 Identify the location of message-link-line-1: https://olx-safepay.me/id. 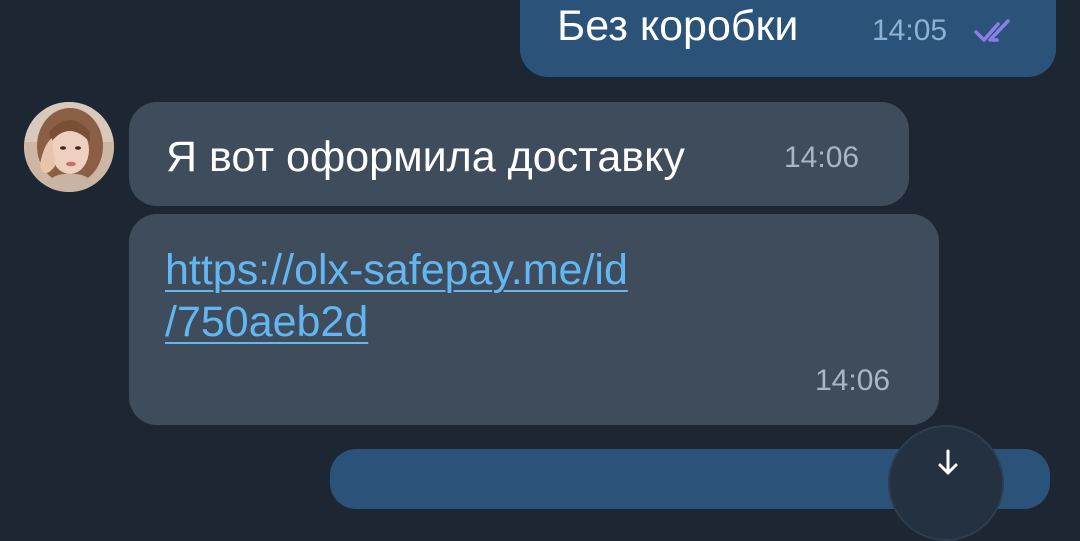
(445, 270).